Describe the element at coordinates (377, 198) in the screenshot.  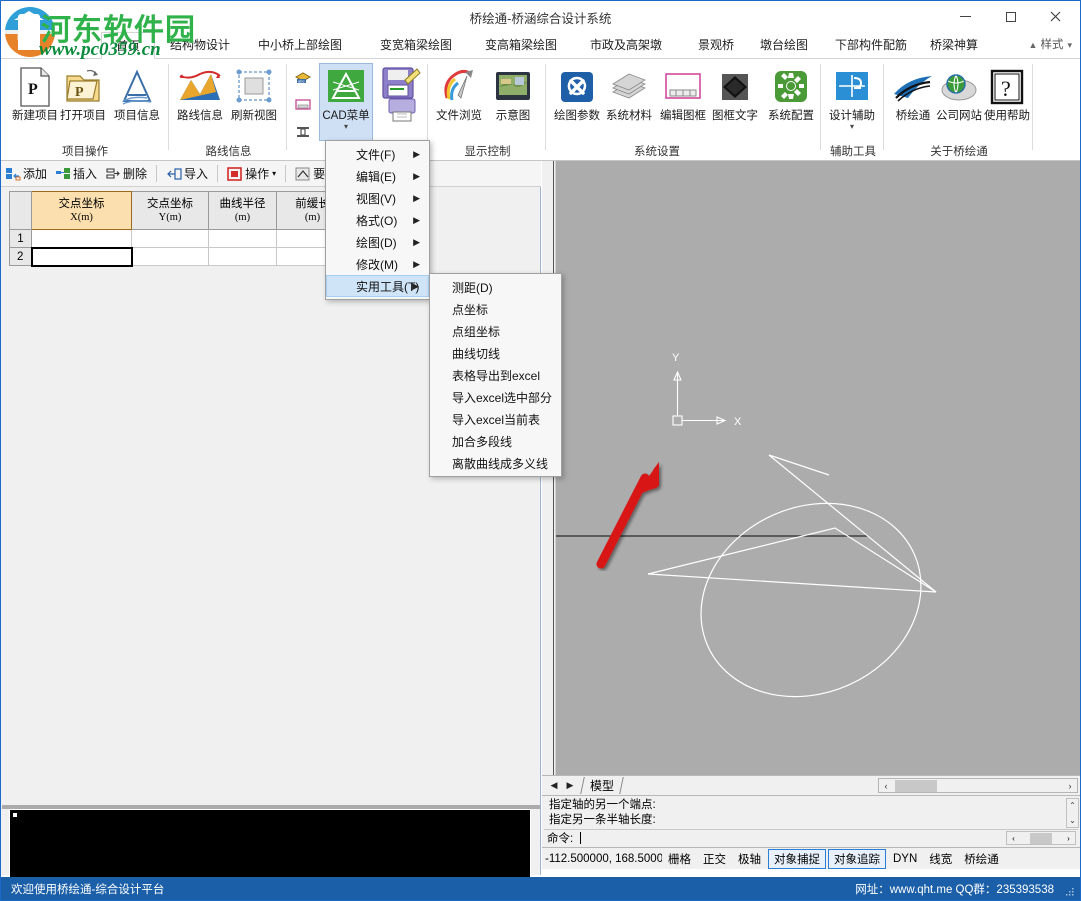
I see `menu-item-view: 视图(V) ▶` at that location.